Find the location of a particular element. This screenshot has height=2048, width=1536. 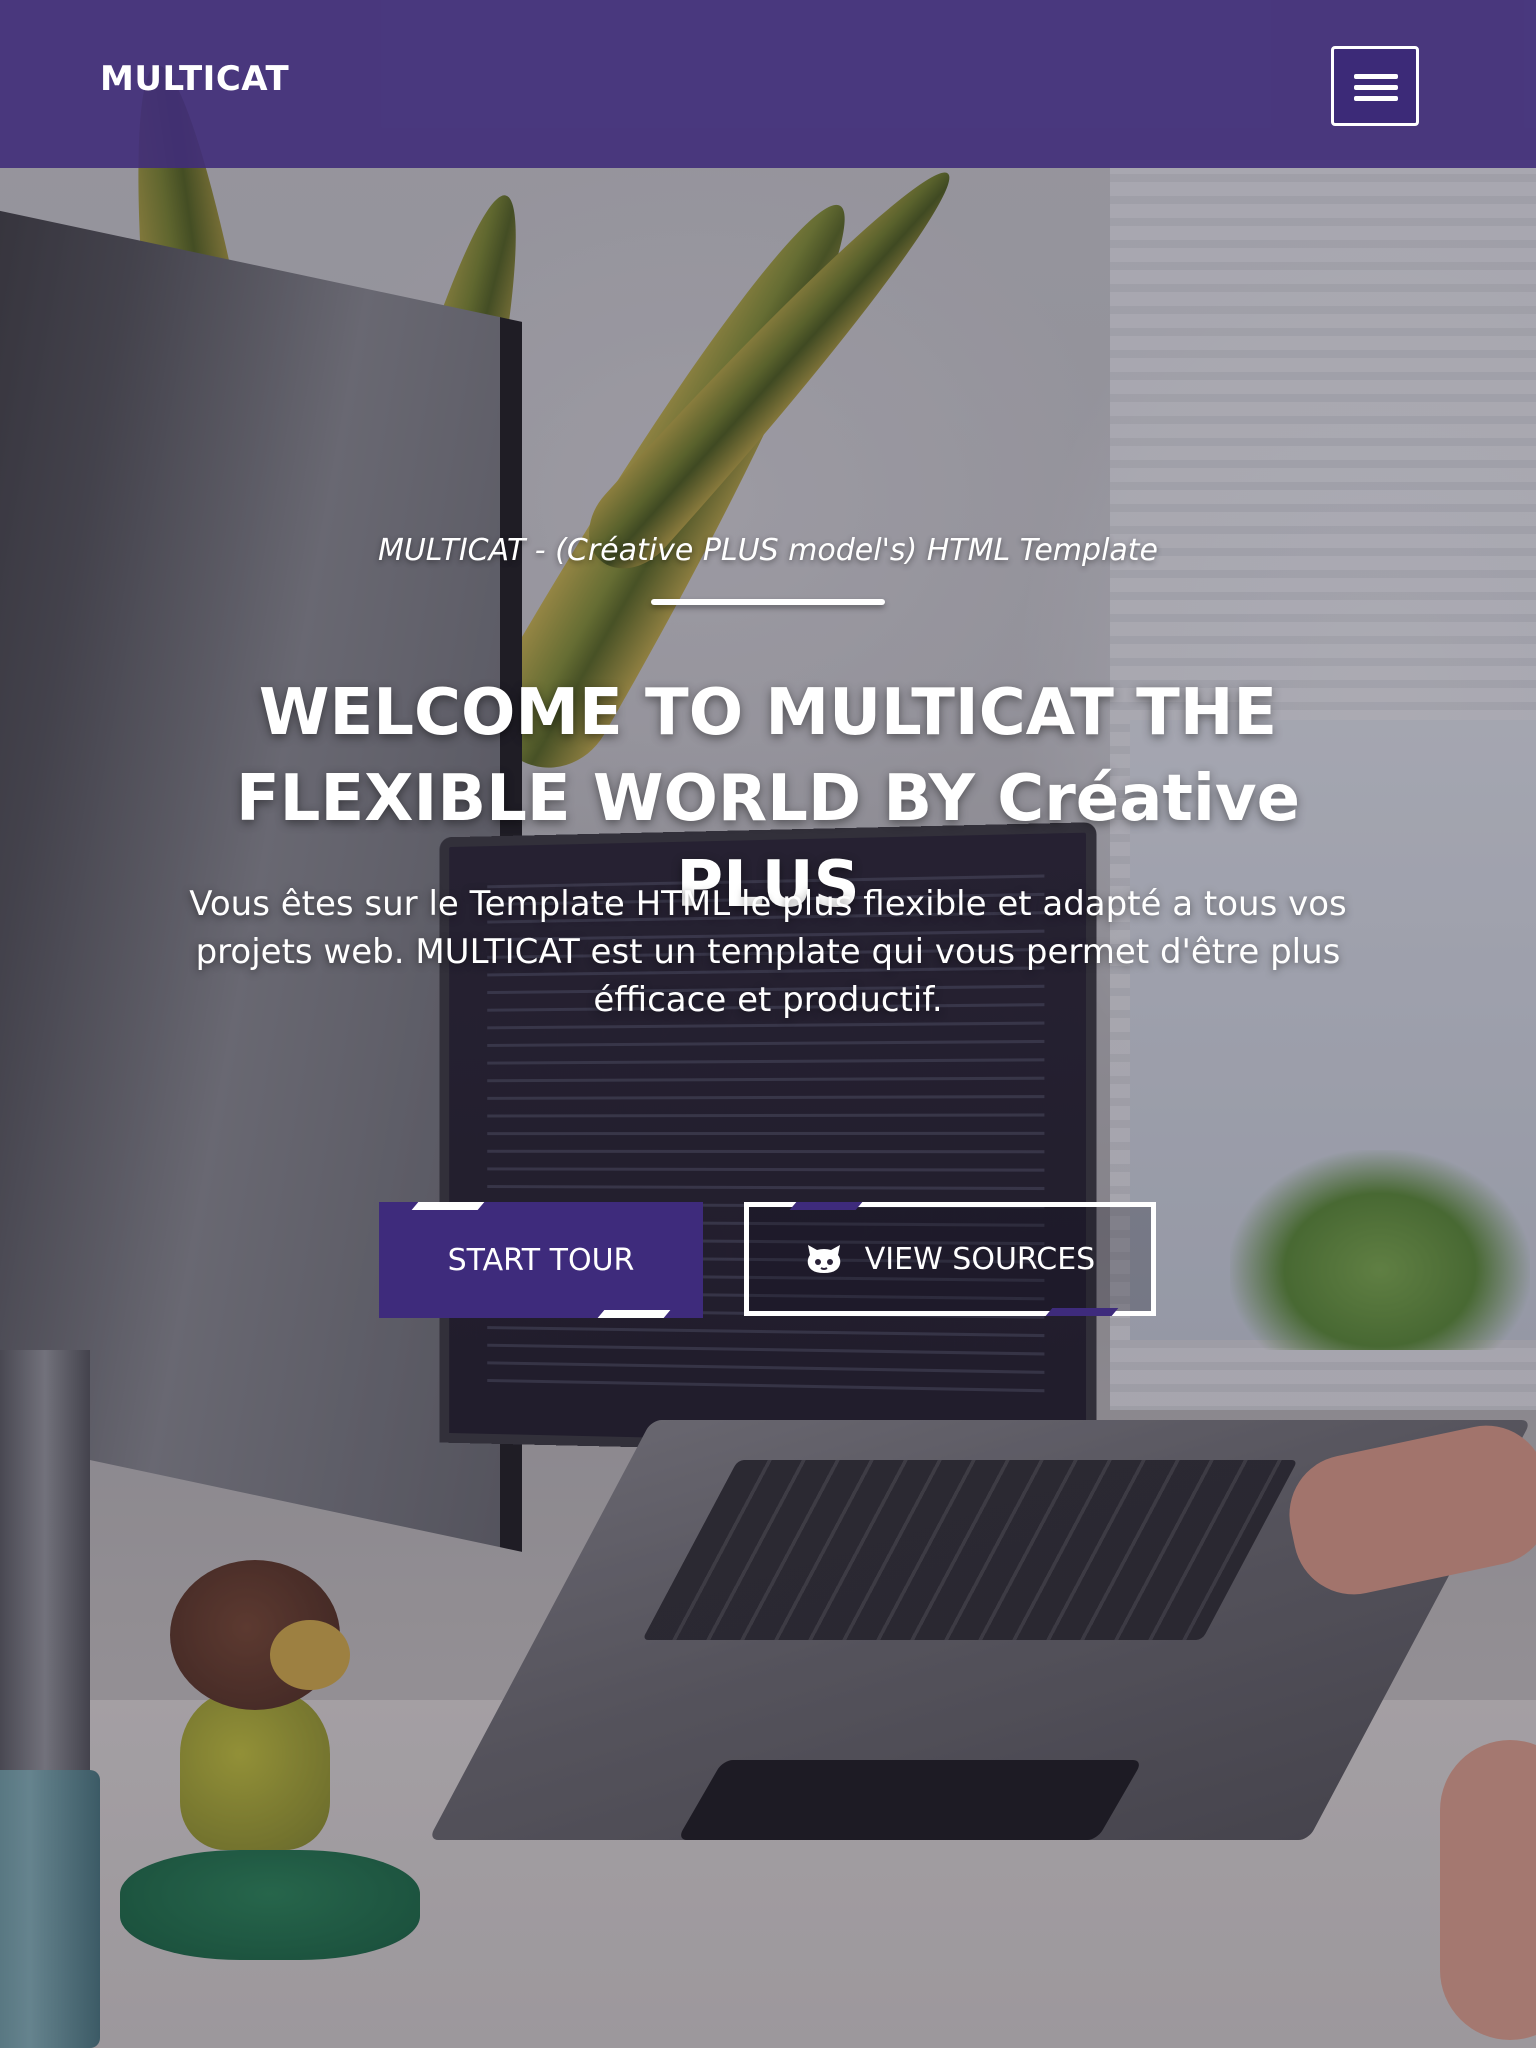

brand-logo-link: MULTICAT is located at coordinates (194, 79).